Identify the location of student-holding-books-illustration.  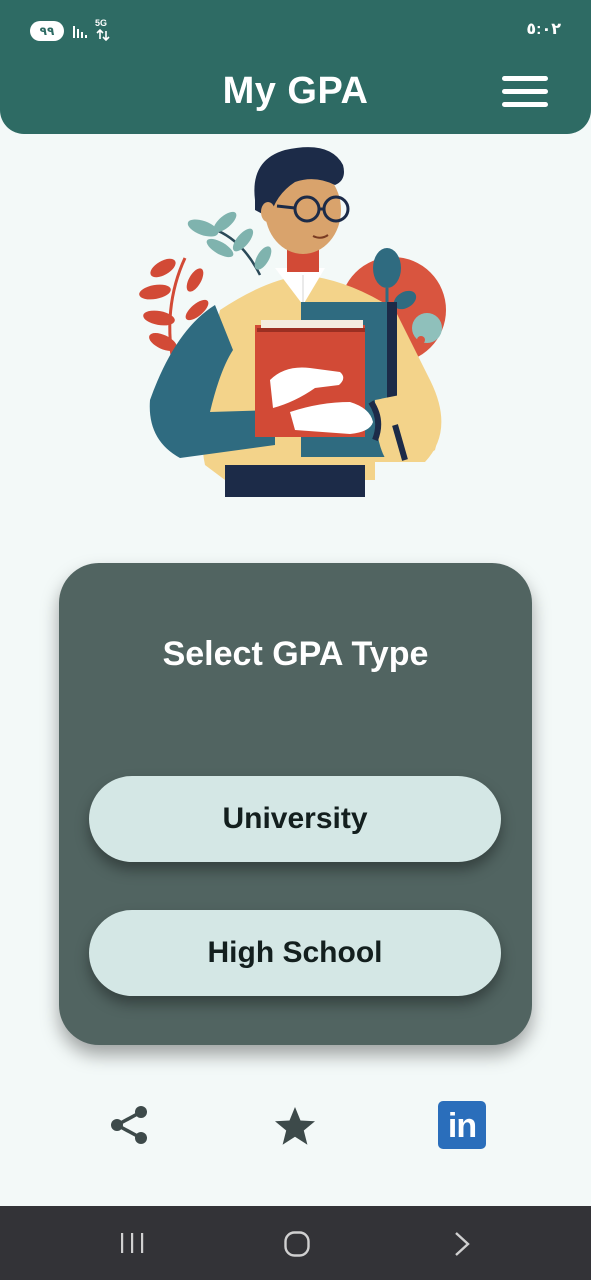
(292, 322).